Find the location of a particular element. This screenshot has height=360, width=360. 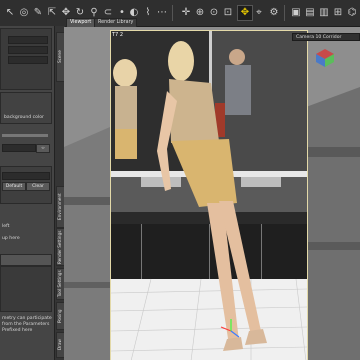

view-cube-icon is located at coordinates (325, 58).